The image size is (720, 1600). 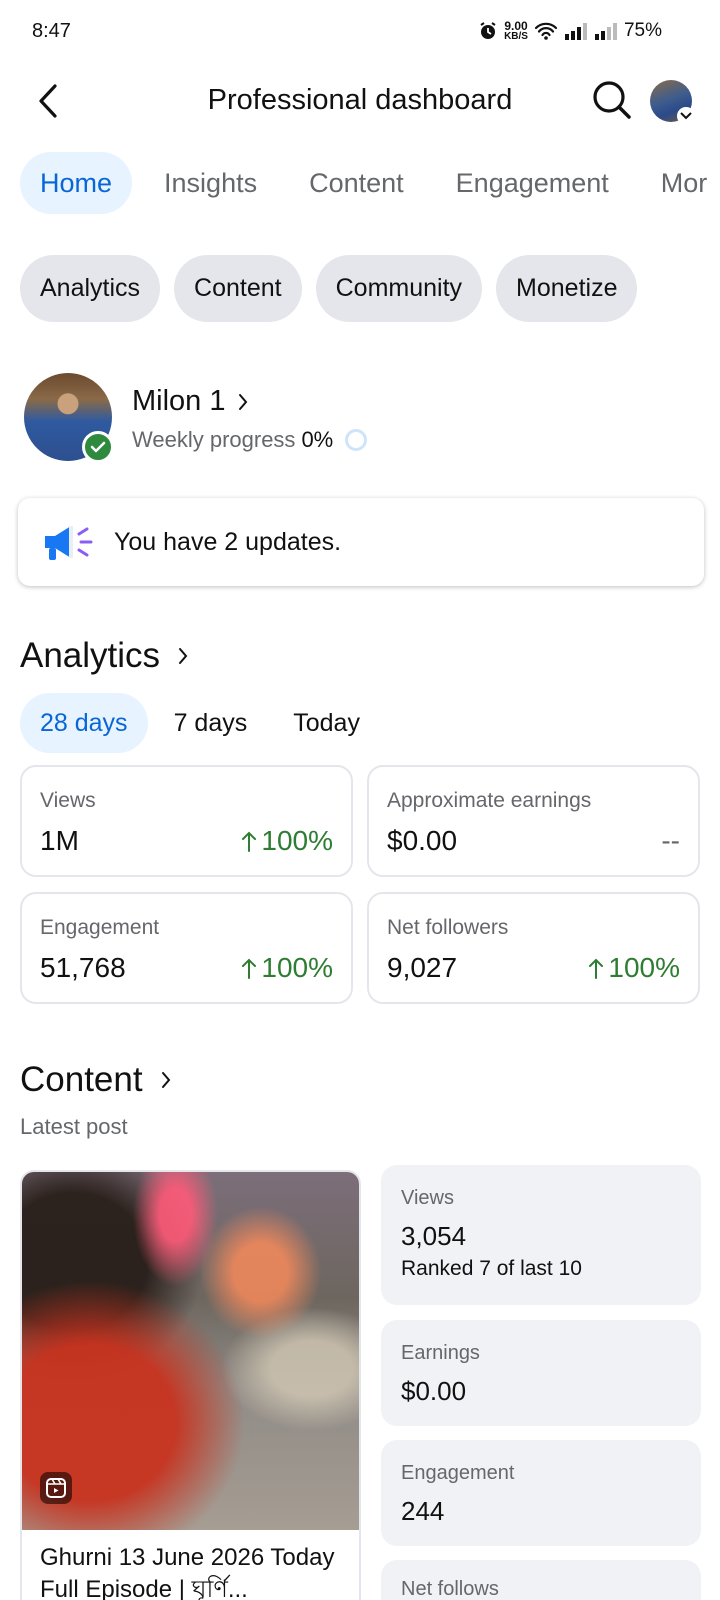 What do you see at coordinates (59, 840) in the screenshot?
I see `metric-value: 1M` at bounding box center [59, 840].